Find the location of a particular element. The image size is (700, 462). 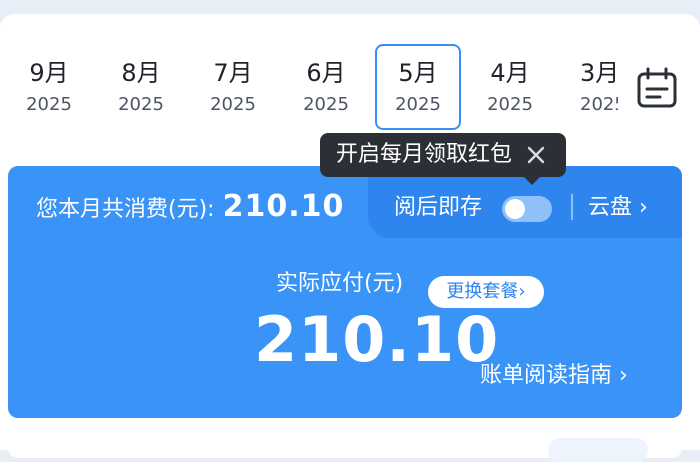

month-label: 5月 is located at coordinates (418, 73).